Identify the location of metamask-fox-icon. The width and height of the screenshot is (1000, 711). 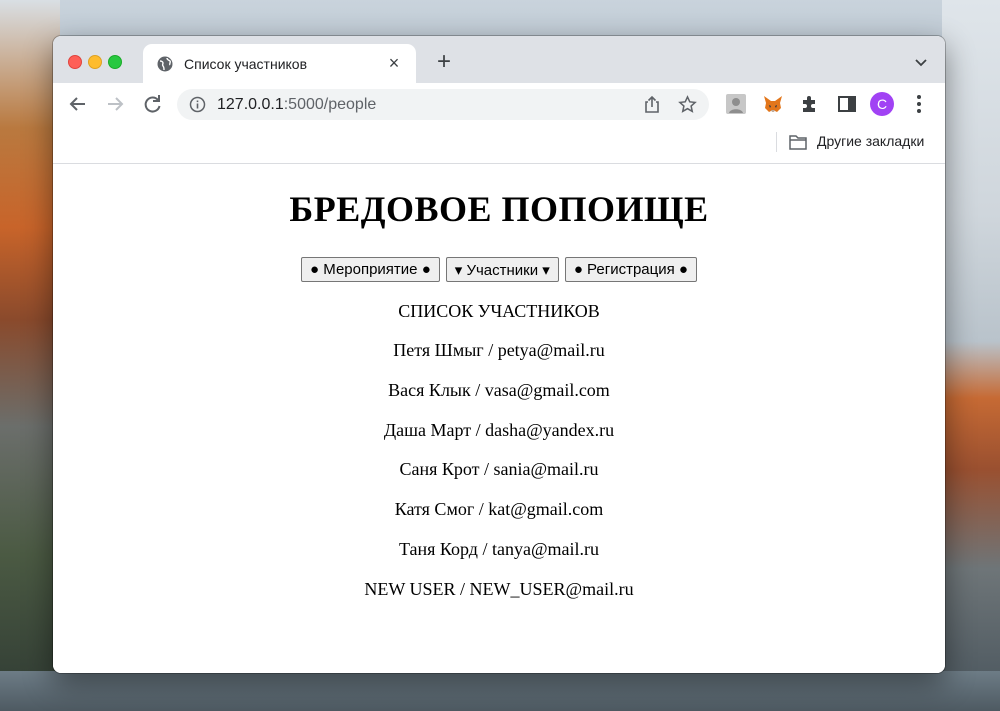
(773, 104).